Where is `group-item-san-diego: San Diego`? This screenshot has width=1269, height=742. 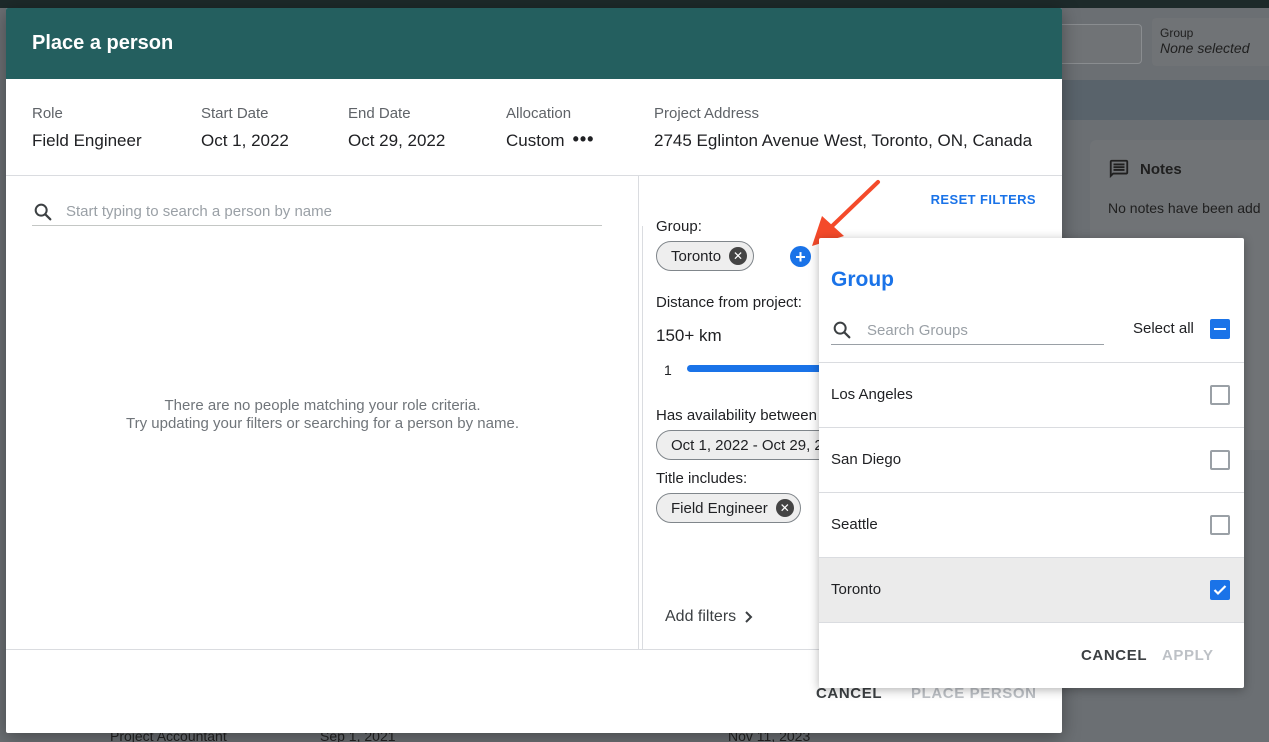 group-item-san-diego: San Diego is located at coordinates (1031, 460).